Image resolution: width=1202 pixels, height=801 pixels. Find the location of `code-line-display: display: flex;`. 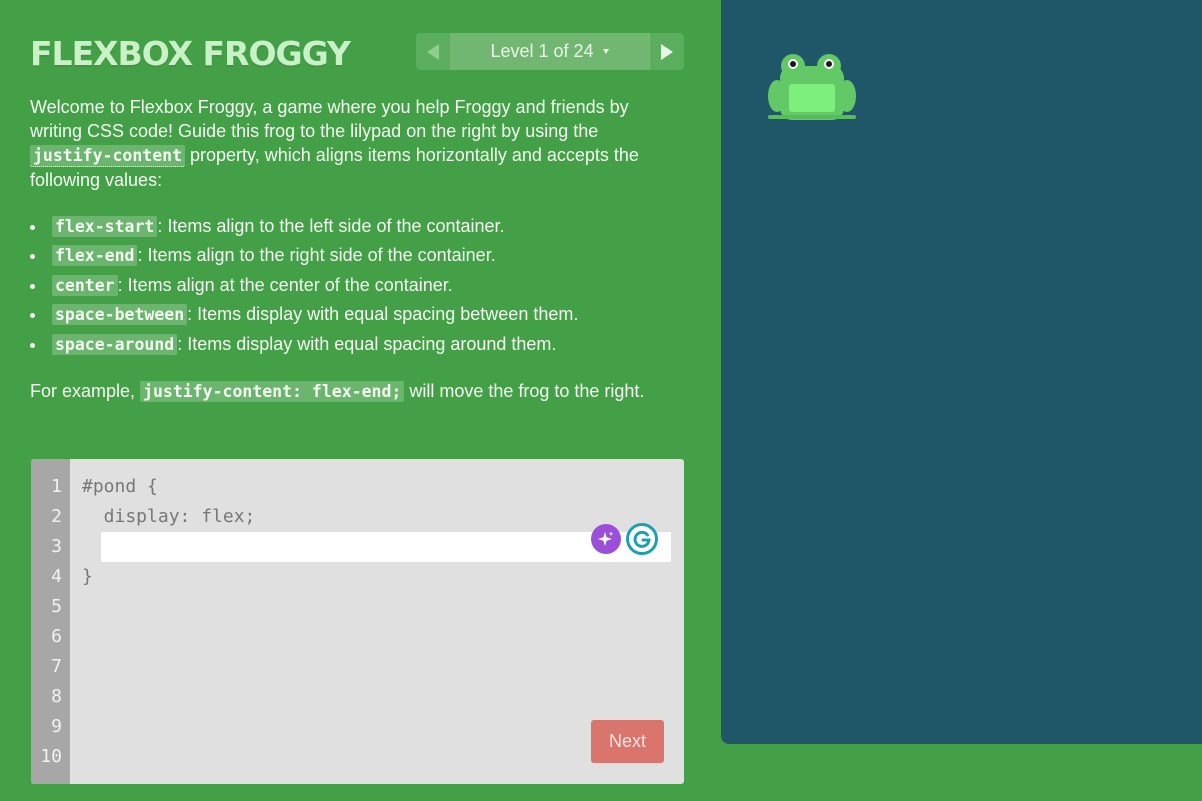

code-line-display: display: flex; is located at coordinates (169, 516).